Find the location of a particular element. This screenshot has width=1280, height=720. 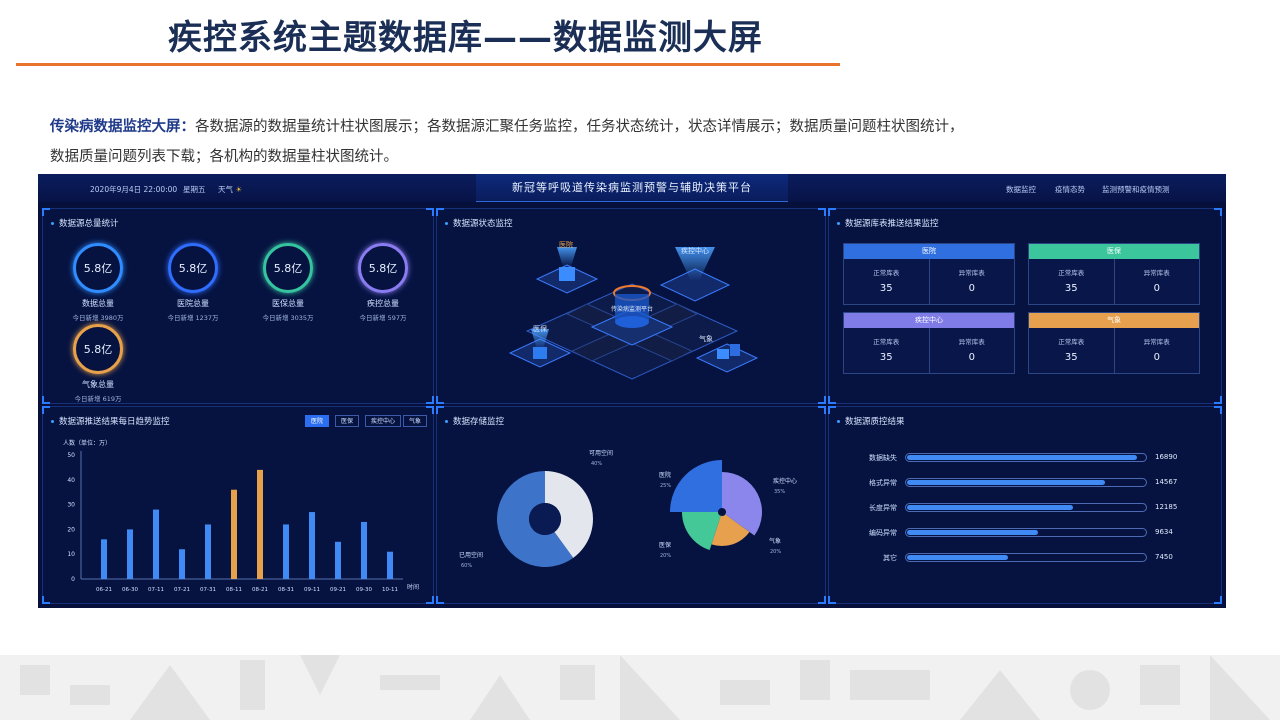

weekday: 星期五 is located at coordinates (194, 189).